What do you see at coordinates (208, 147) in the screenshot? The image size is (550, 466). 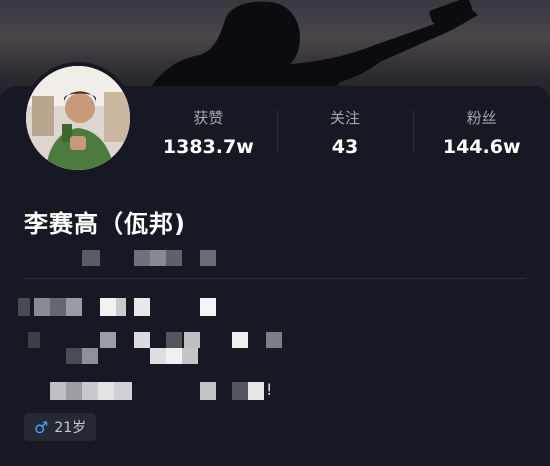 I see `stat-likes-value: 1383.7w` at bounding box center [208, 147].